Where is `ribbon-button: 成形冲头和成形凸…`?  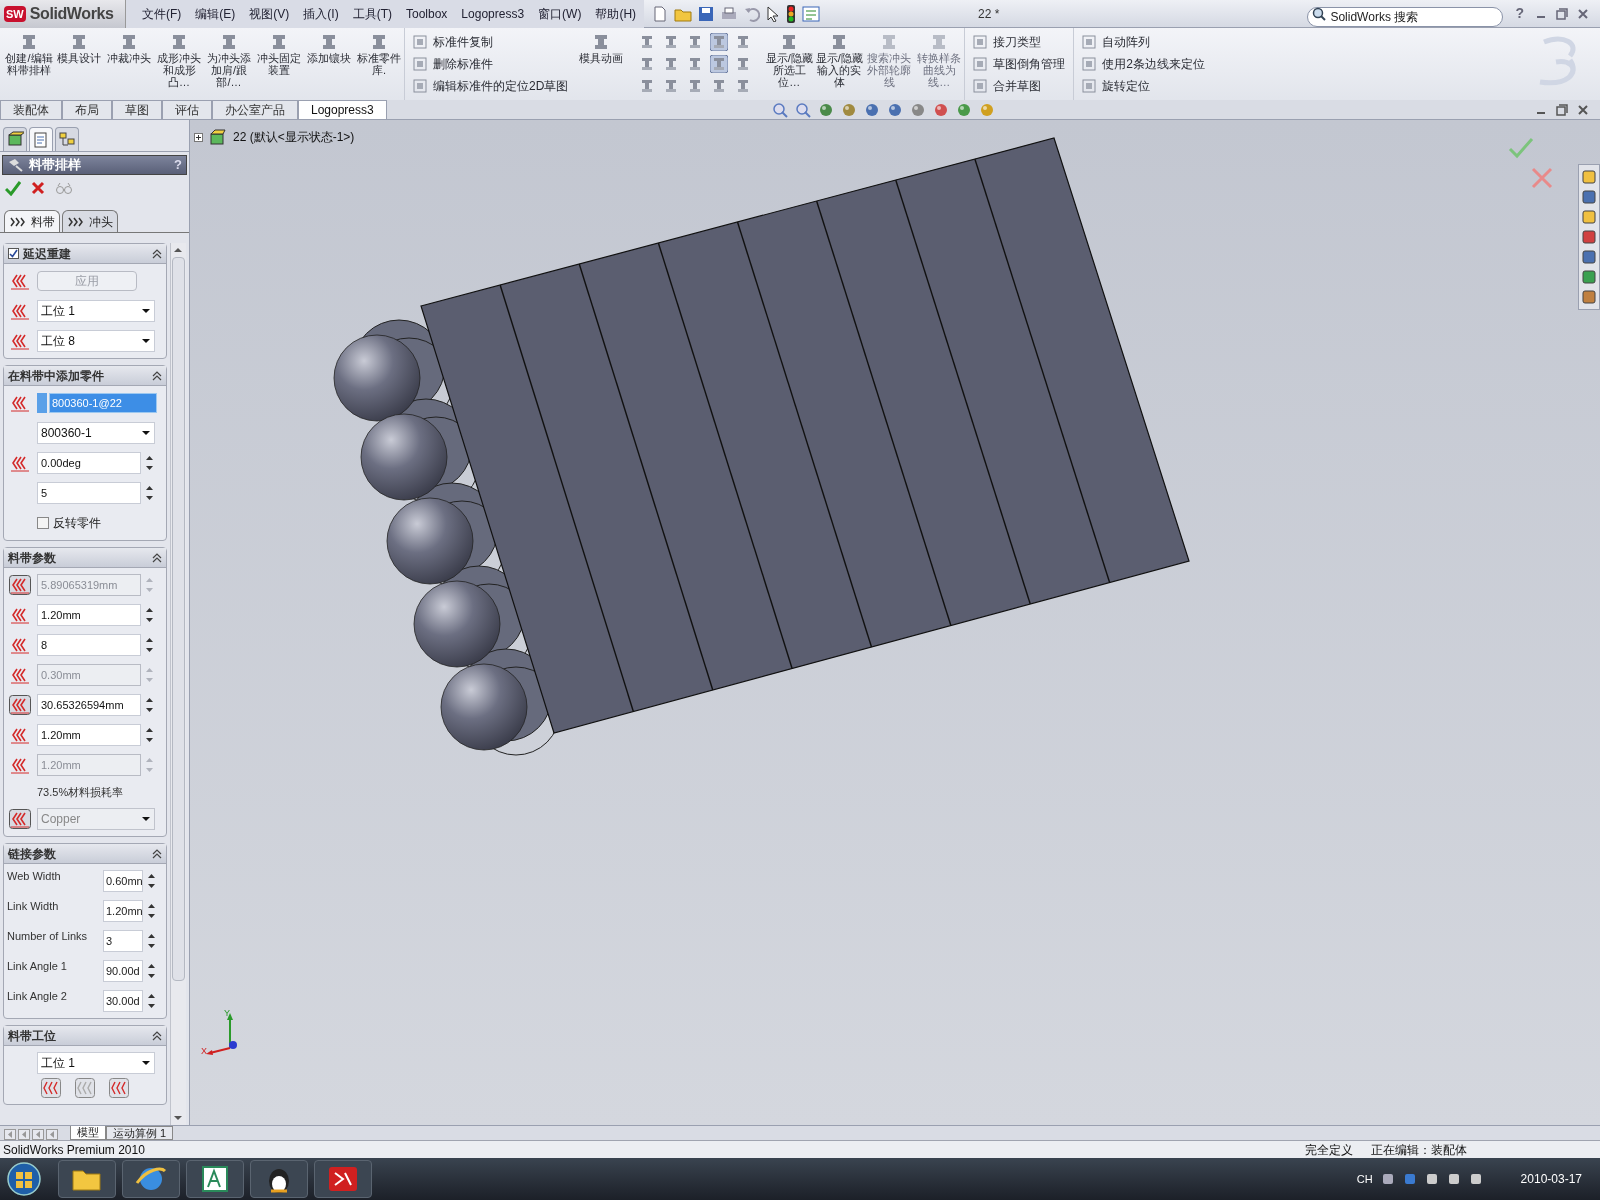 ribbon-button: 成形冲头和成形凸… is located at coordinates (179, 64).